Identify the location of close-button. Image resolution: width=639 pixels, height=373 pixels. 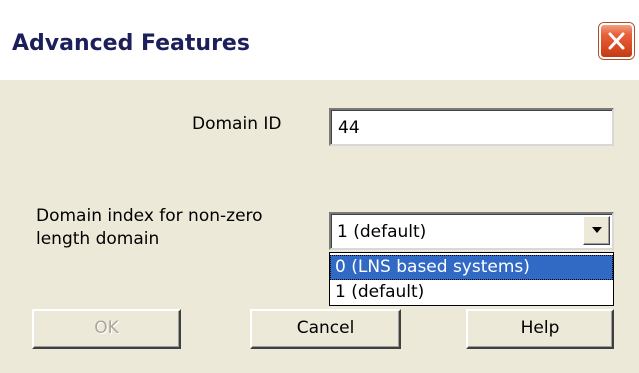
(616, 41).